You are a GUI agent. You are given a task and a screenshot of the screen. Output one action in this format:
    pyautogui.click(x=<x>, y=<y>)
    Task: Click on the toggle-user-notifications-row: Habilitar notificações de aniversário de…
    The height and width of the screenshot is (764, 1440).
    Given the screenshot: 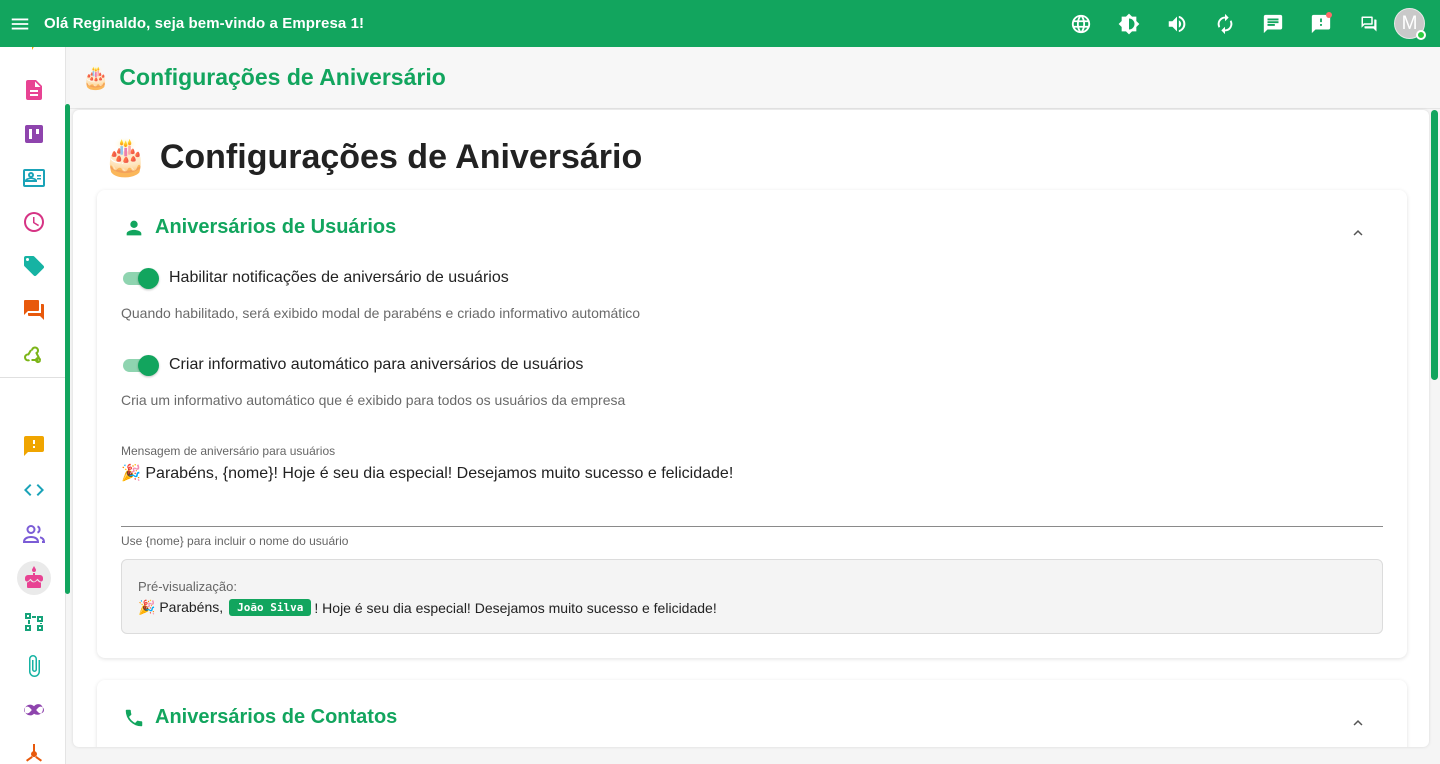 What is the action you would take?
    pyautogui.click(x=315, y=278)
    